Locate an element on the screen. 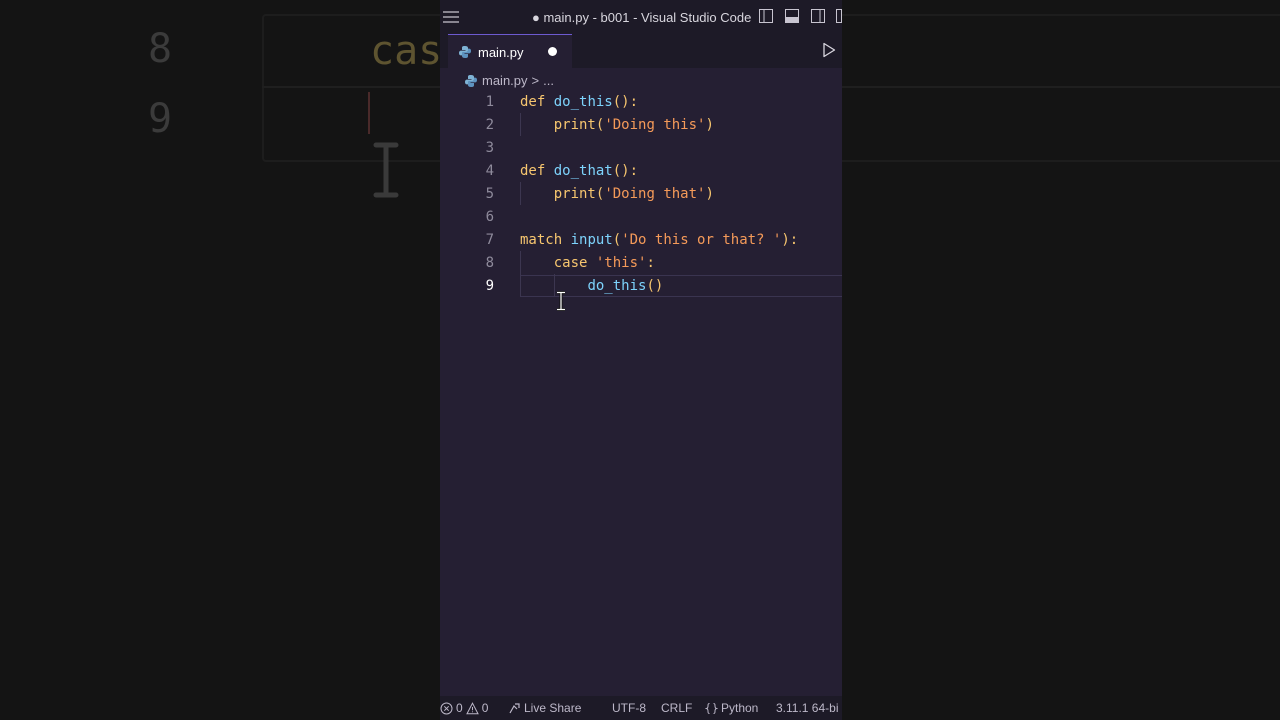 The image size is (1280, 720). line-source: def do_this(): is located at coordinates (579, 102).